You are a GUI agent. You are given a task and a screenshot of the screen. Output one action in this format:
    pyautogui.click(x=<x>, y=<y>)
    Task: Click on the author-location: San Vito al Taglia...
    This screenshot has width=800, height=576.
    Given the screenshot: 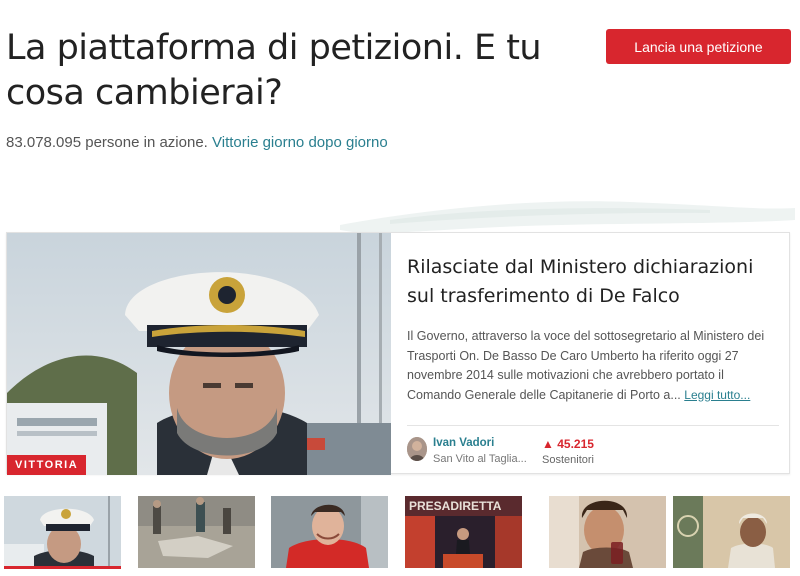 What is the action you would take?
    pyautogui.click(x=480, y=459)
    